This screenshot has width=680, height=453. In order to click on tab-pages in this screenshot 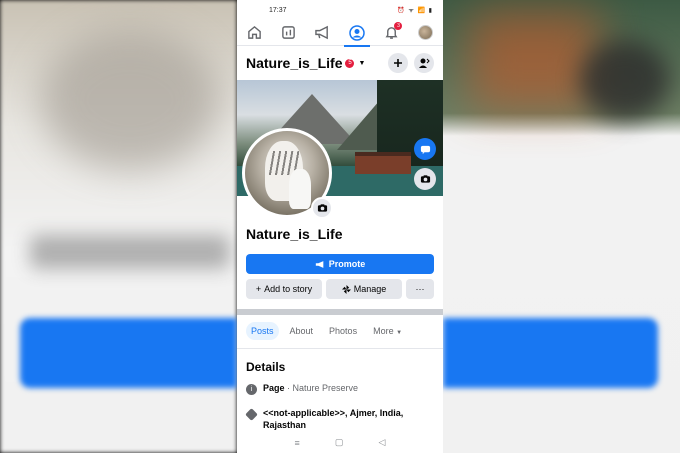, I will do `click(288, 33)`.